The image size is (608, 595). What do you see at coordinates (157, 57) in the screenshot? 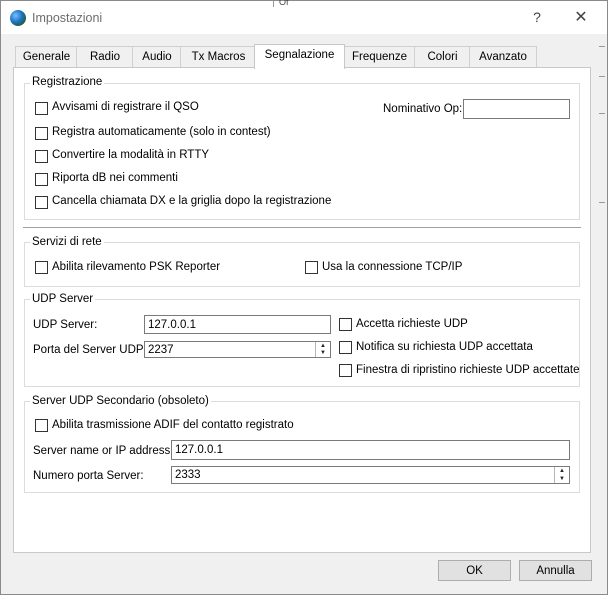
I see `tab-audio: Audio` at bounding box center [157, 57].